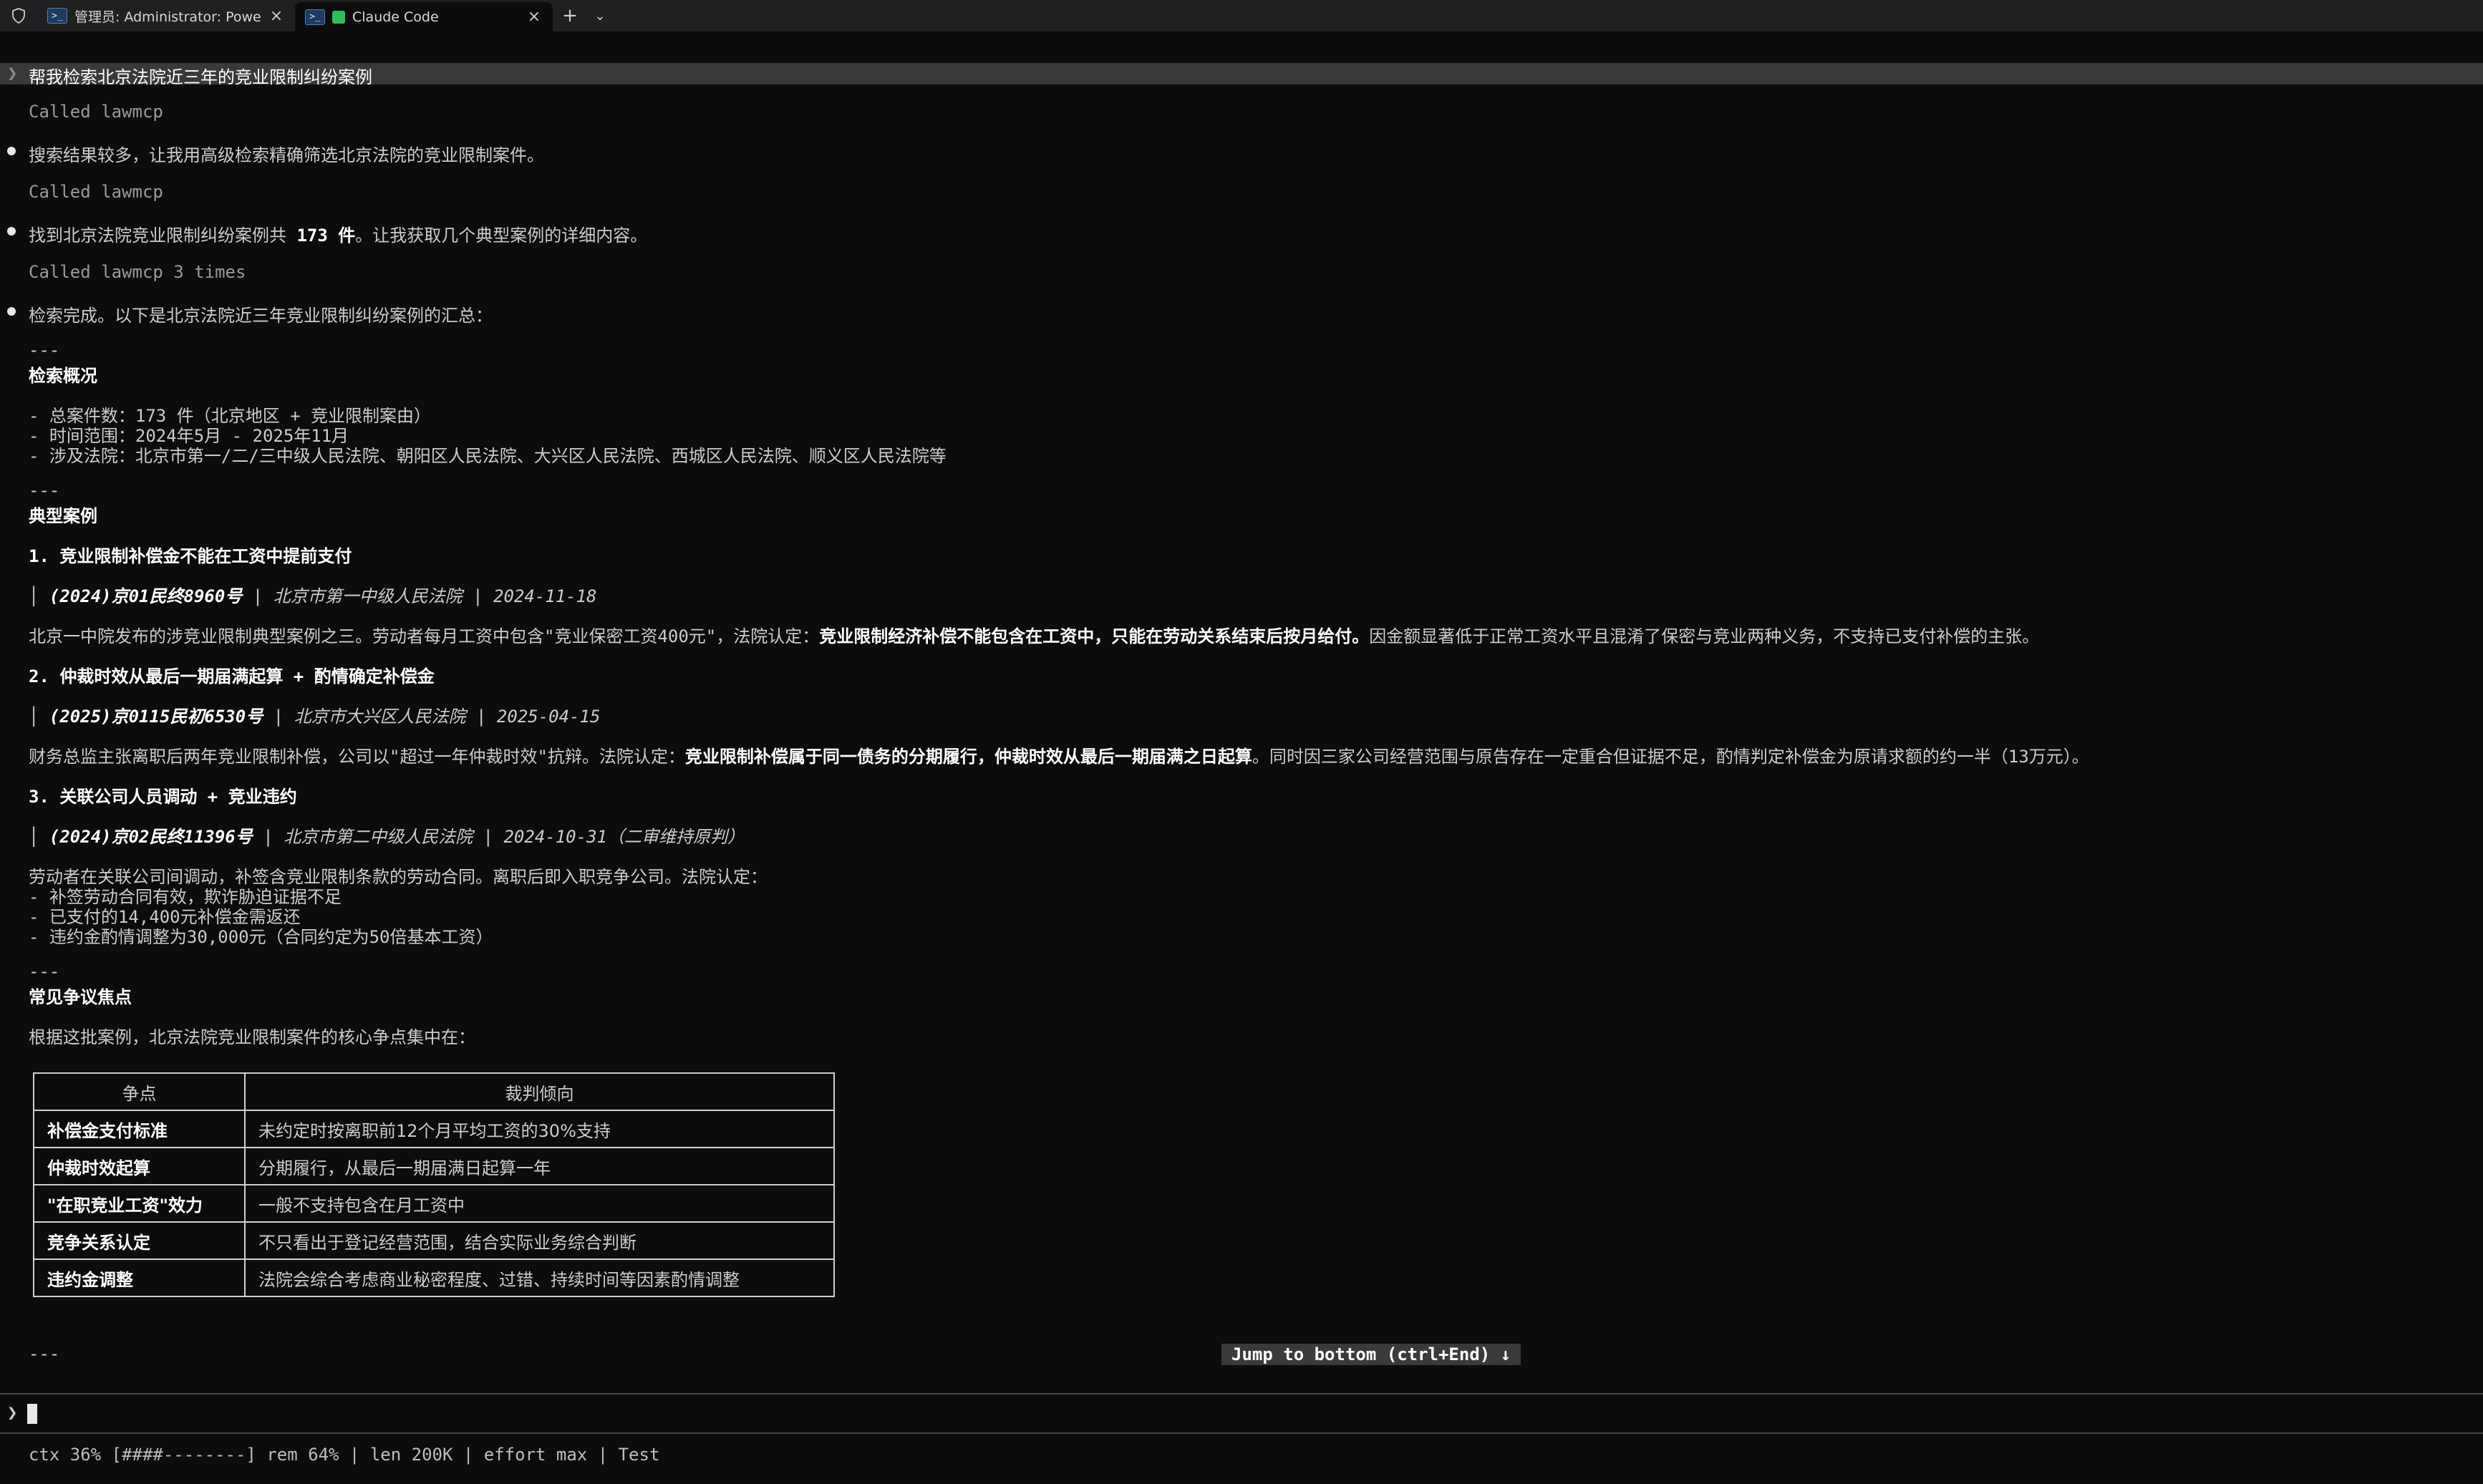  What do you see at coordinates (600, 15) in the screenshot?
I see `chevron-down-icon: ⌄` at bounding box center [600, 15].